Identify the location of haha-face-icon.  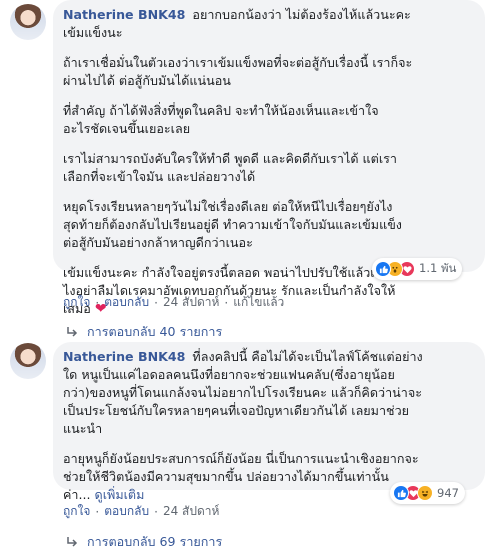
(425, 493).